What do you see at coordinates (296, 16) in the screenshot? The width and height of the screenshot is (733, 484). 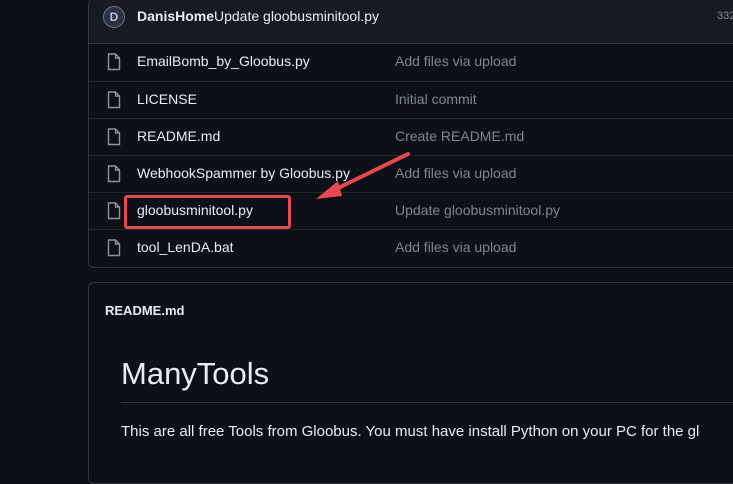 I see `commit-message-link: Update gloobusminitool.py` at bounding box center [296, 16].